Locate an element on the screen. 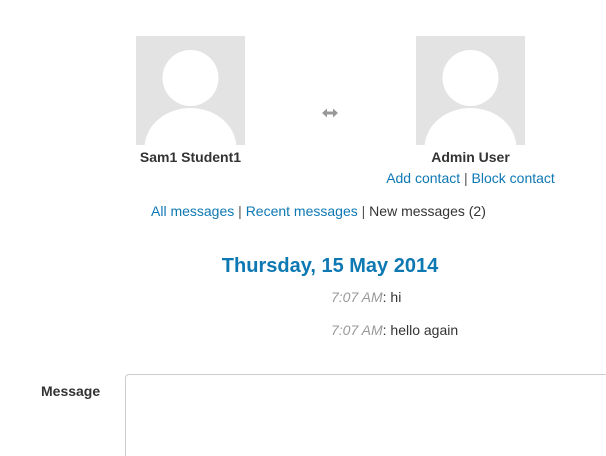 The image size is (606, 456). recipient-avatar is located at coordinates (470, 90).